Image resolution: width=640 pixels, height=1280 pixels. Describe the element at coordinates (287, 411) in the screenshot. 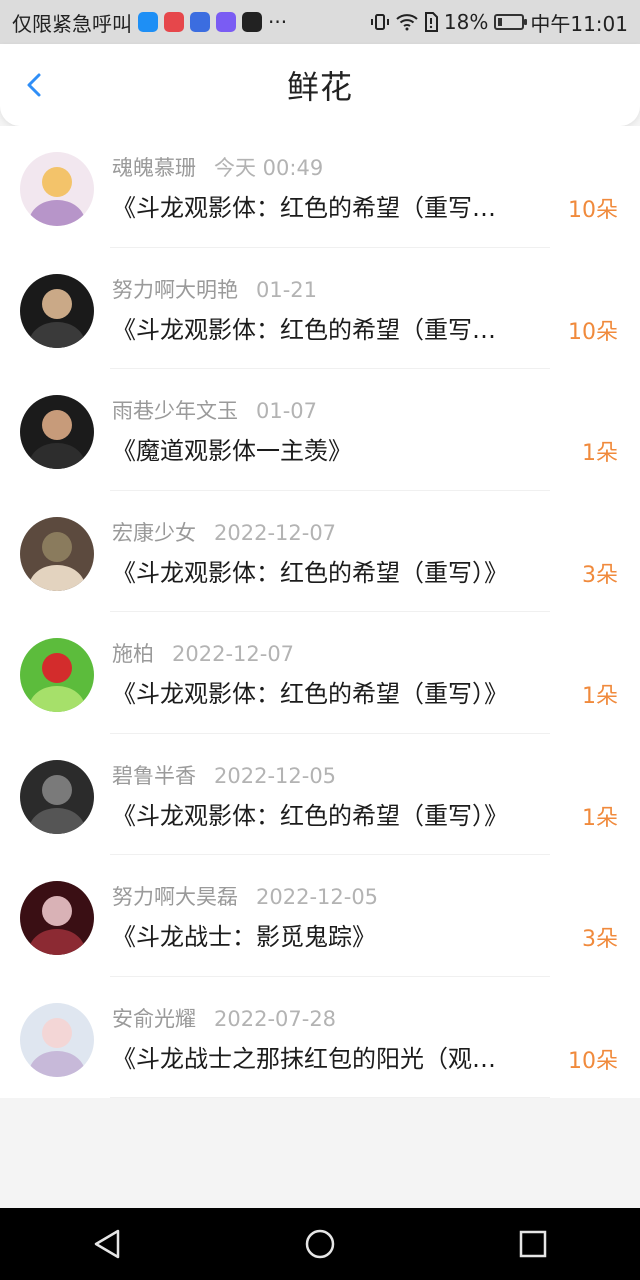

I see `item-date: 01-07` at that location.